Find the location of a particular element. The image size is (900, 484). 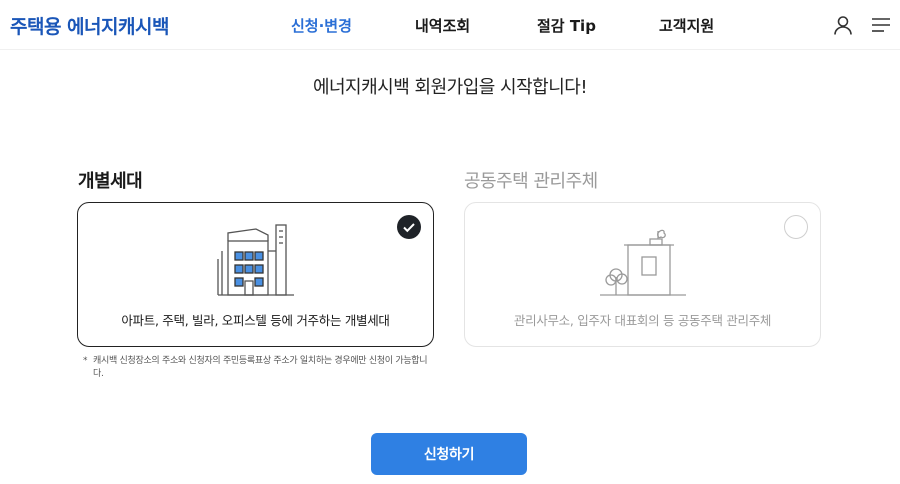

nav-apply-change: 신청·변경 is located at coordinates (321, 25).